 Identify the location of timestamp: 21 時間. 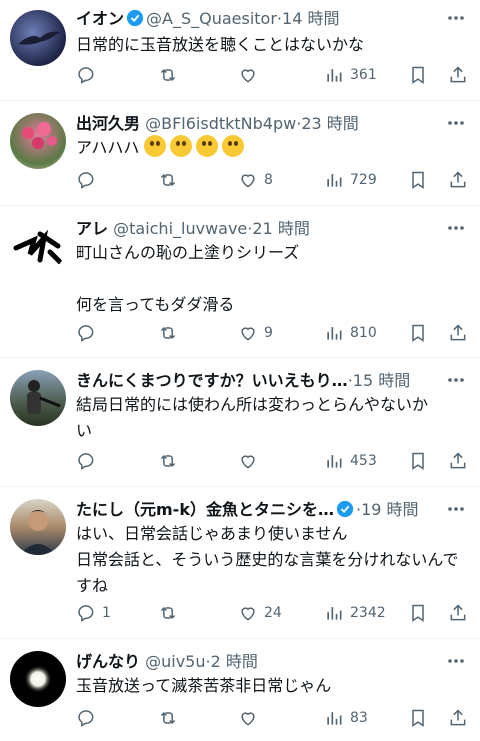
(280, 228).